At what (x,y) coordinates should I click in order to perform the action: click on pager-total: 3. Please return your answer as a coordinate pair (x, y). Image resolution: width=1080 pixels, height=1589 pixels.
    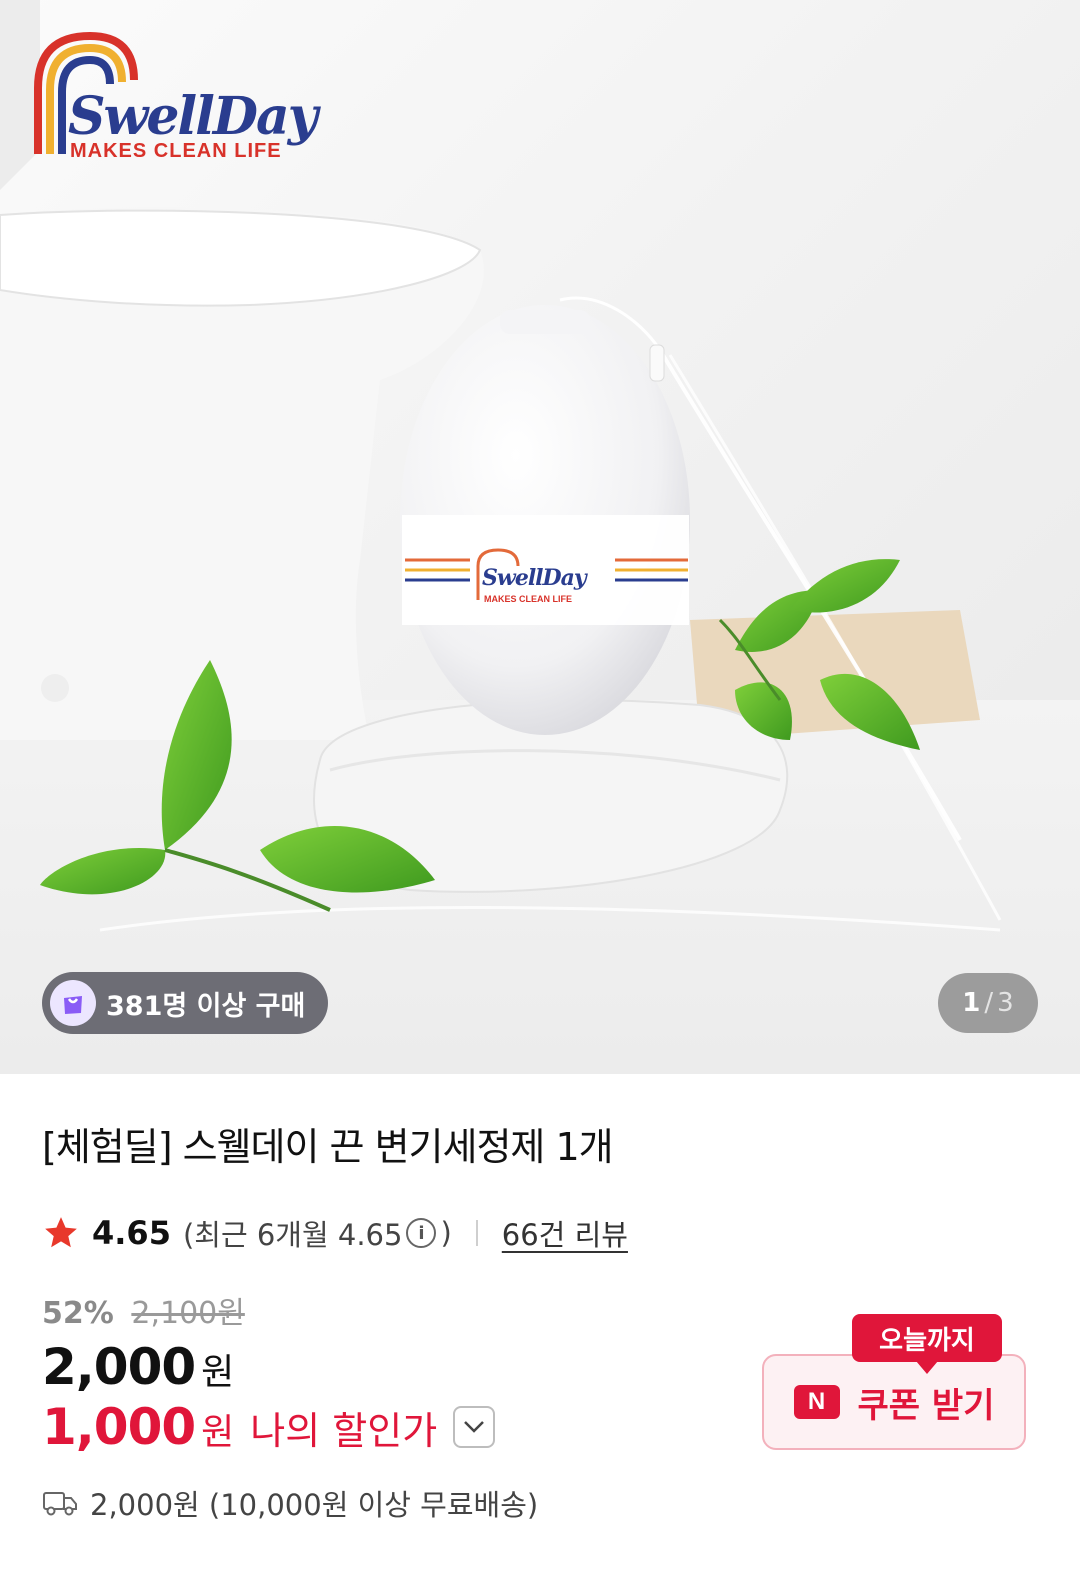
    Looking at the image, I should click on (1005, 1003).